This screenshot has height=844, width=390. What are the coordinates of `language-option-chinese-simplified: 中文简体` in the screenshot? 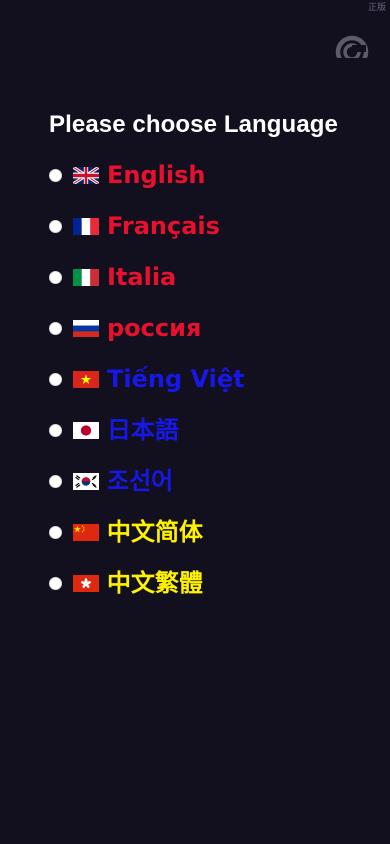 It's located at (126, 532).